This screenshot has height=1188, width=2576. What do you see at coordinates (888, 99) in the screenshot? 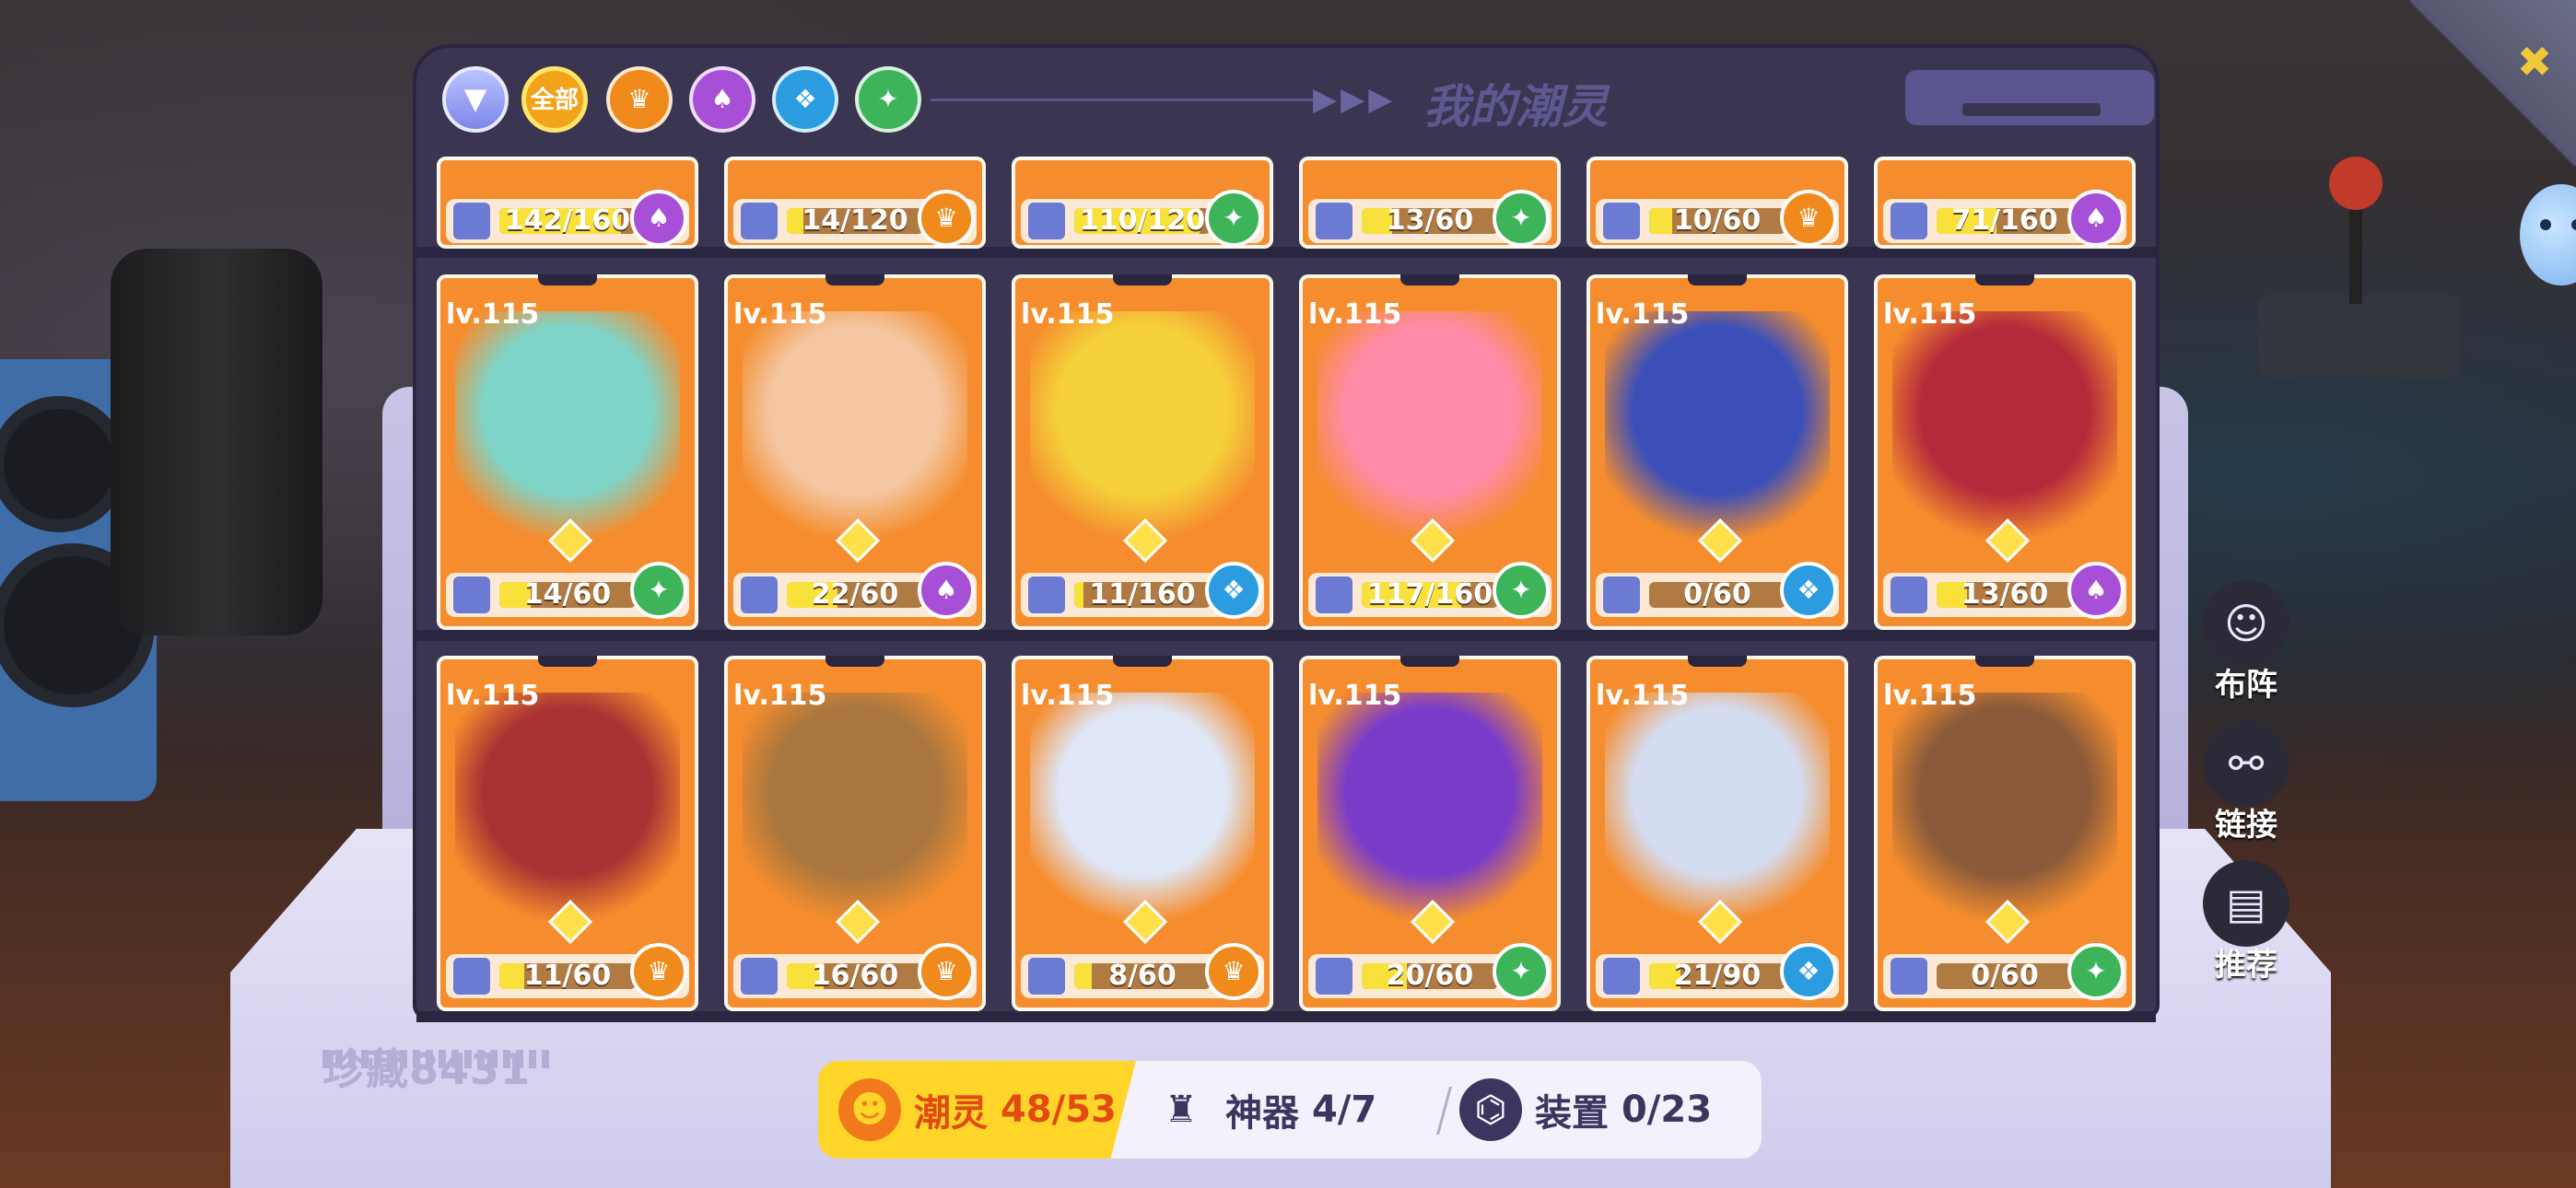
I see `filter-green-faction-button: ✦` at bounding box center [888, 99].